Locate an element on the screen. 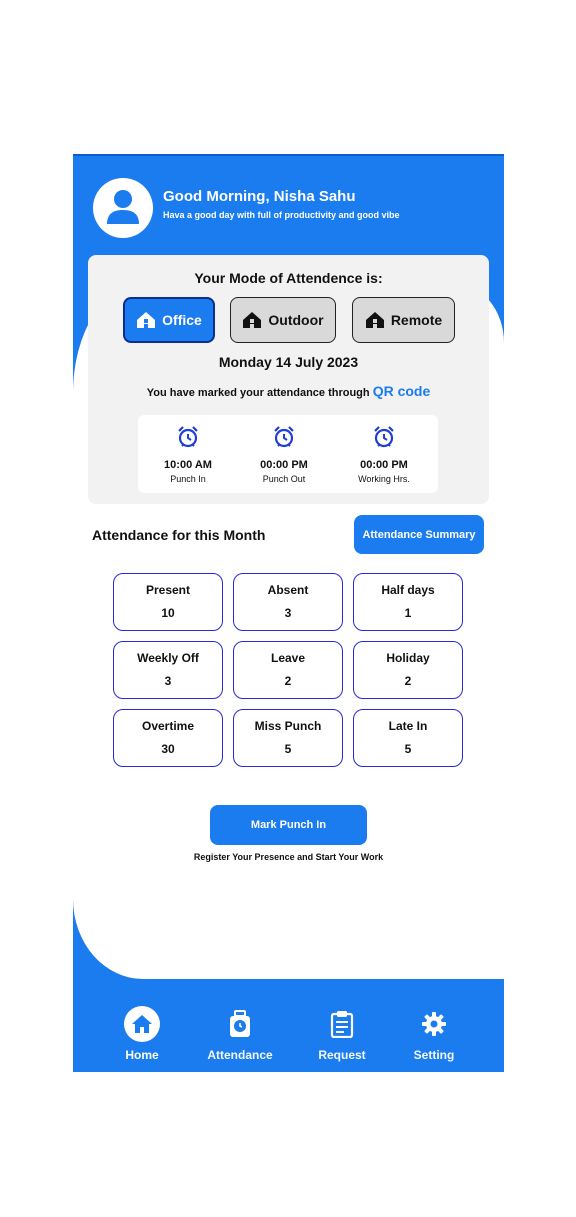 The height and width of the screenshot is (1217, 576). stat-weekly-off: Weekly Off 3 is located at coordinates (168, 670).